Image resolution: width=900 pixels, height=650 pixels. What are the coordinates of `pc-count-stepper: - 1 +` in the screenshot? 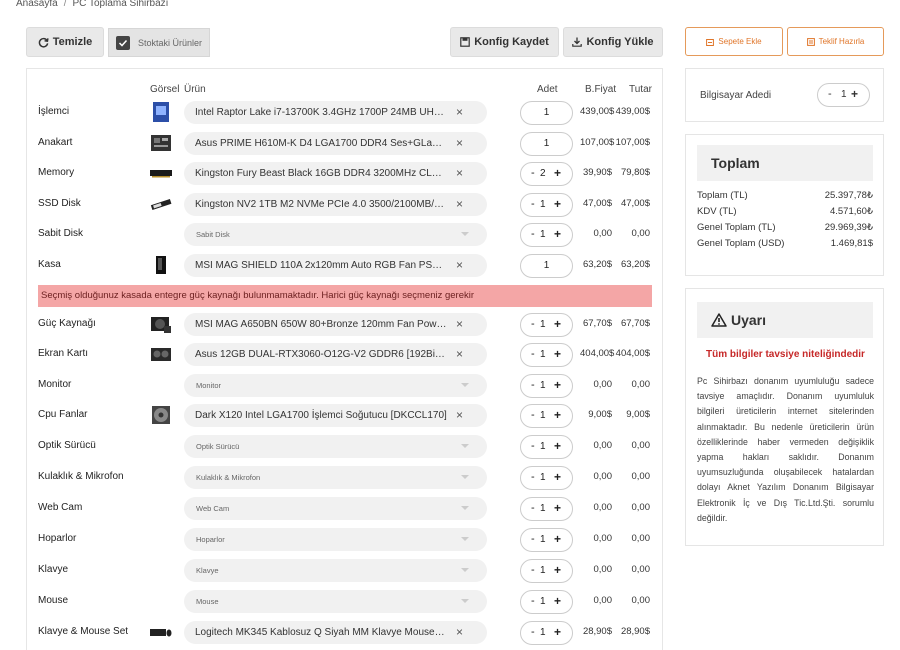 It's located at (843, 95).